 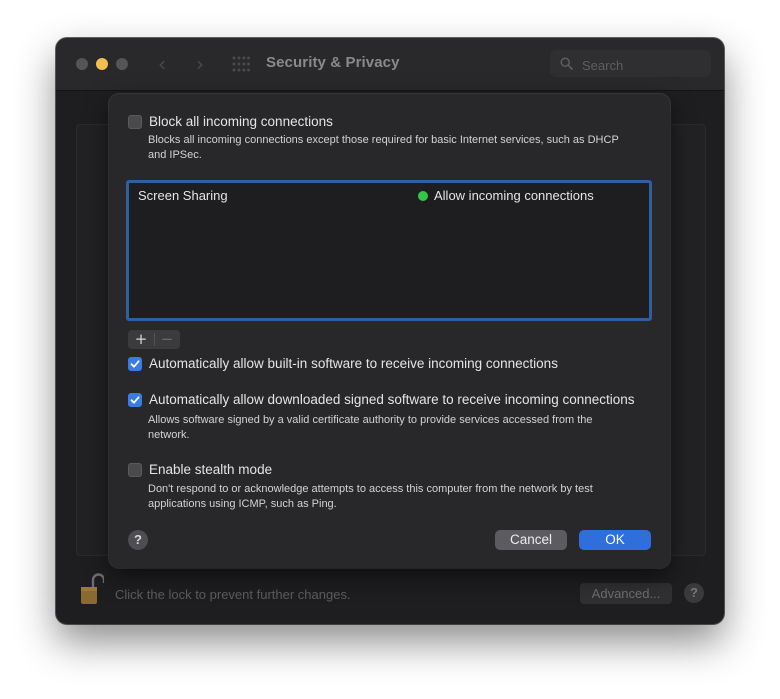 I want to click on close-window-button, so click(x=82, y=64).